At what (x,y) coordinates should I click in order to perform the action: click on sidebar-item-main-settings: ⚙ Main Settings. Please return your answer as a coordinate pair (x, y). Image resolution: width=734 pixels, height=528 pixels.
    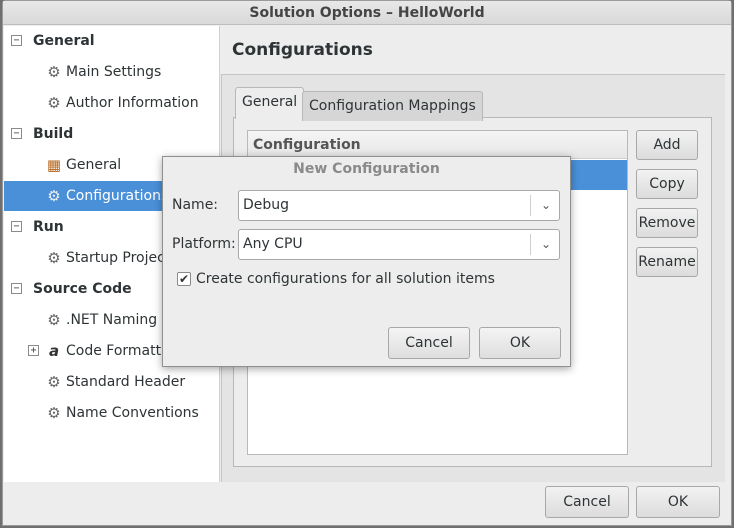
    Looking at the image, I should click on (112, 72).